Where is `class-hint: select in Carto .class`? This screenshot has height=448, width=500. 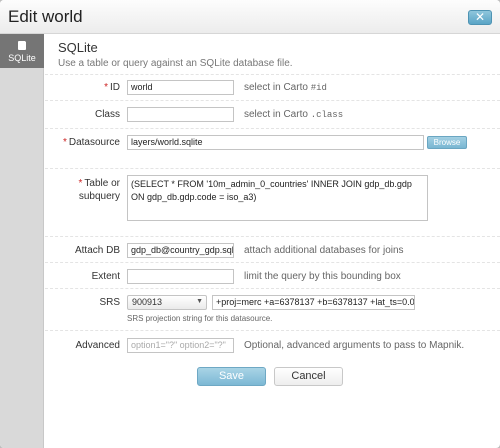 class-hint: select in Carto .class is located at coordinates (293, 114).